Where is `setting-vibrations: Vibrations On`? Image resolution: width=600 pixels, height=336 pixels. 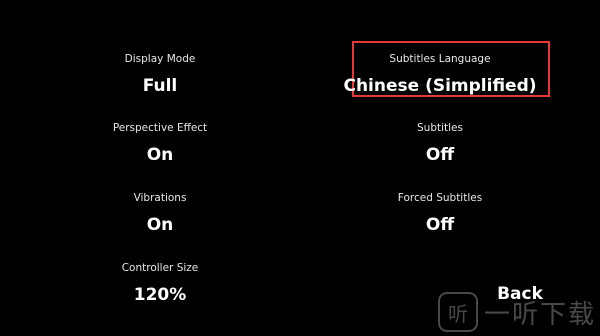 setting-vibrations: Vibrations On is located at coordinates (160, 213).